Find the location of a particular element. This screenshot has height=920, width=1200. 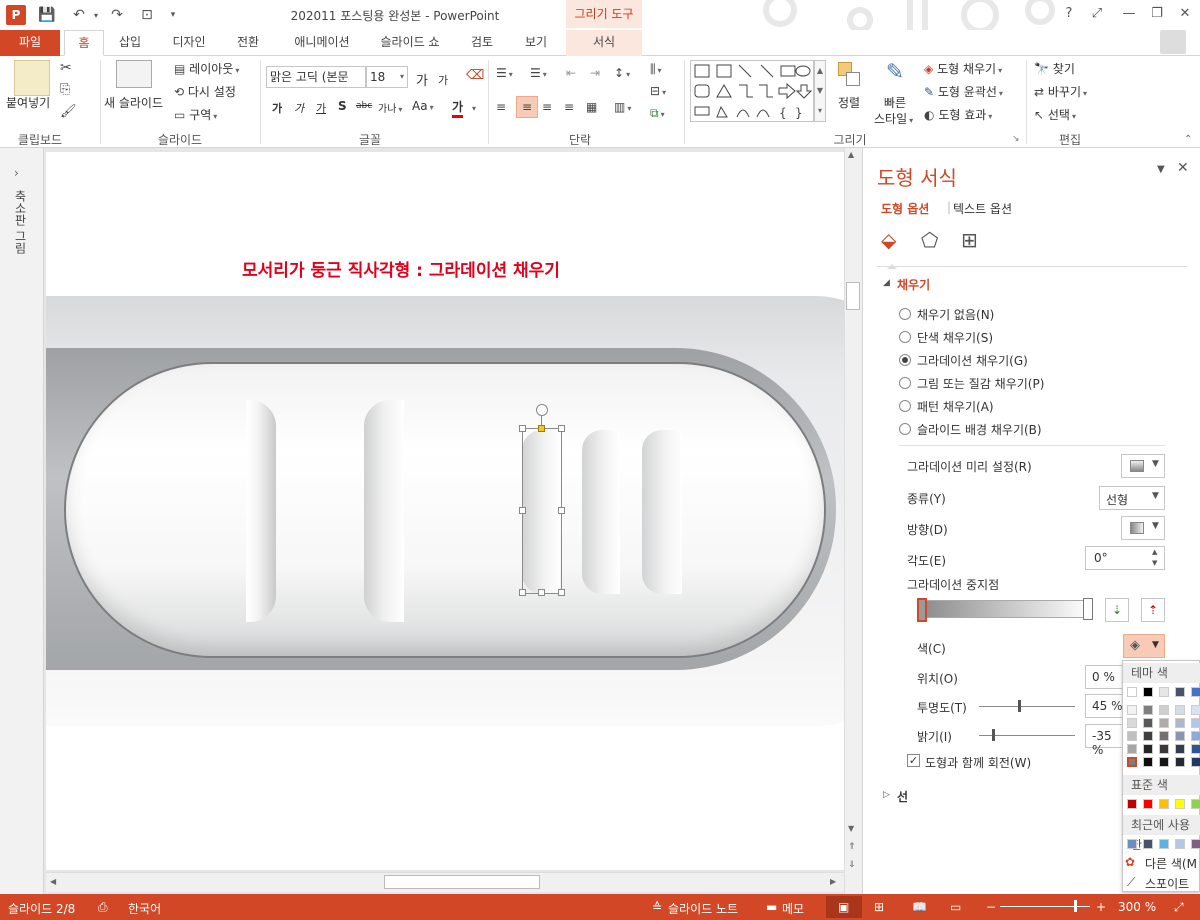

fill-section-collapse-icon: ◢ is located at coordinates (886, 283).